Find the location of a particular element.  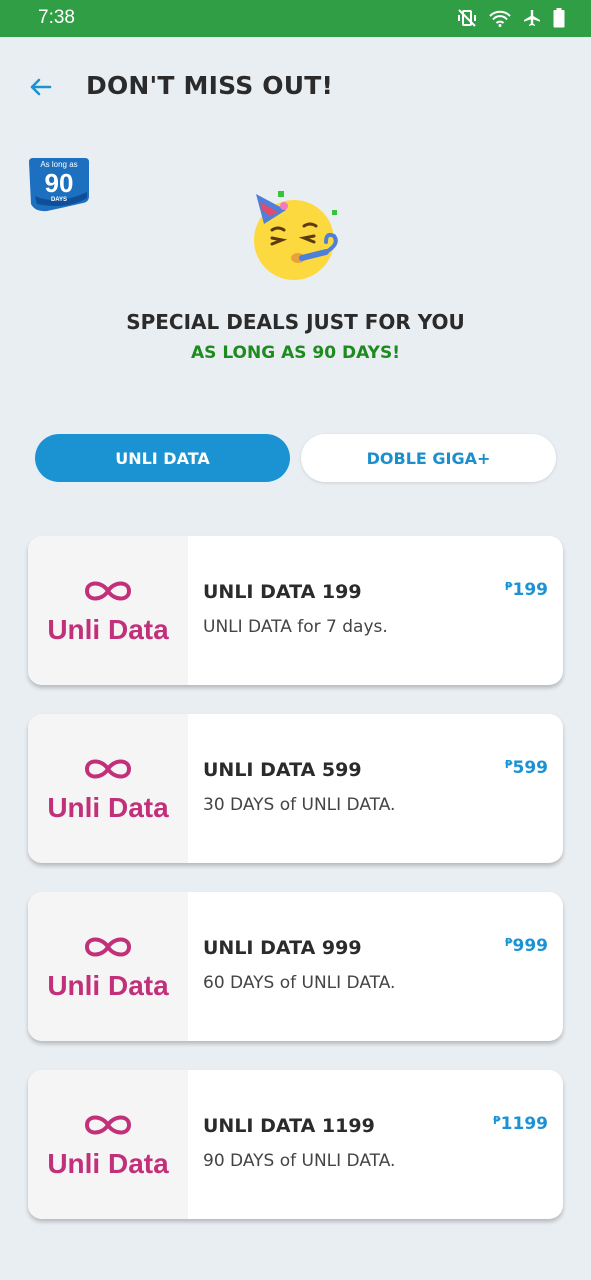

offer-price: ₱599 is located at coordinates (526, 768).